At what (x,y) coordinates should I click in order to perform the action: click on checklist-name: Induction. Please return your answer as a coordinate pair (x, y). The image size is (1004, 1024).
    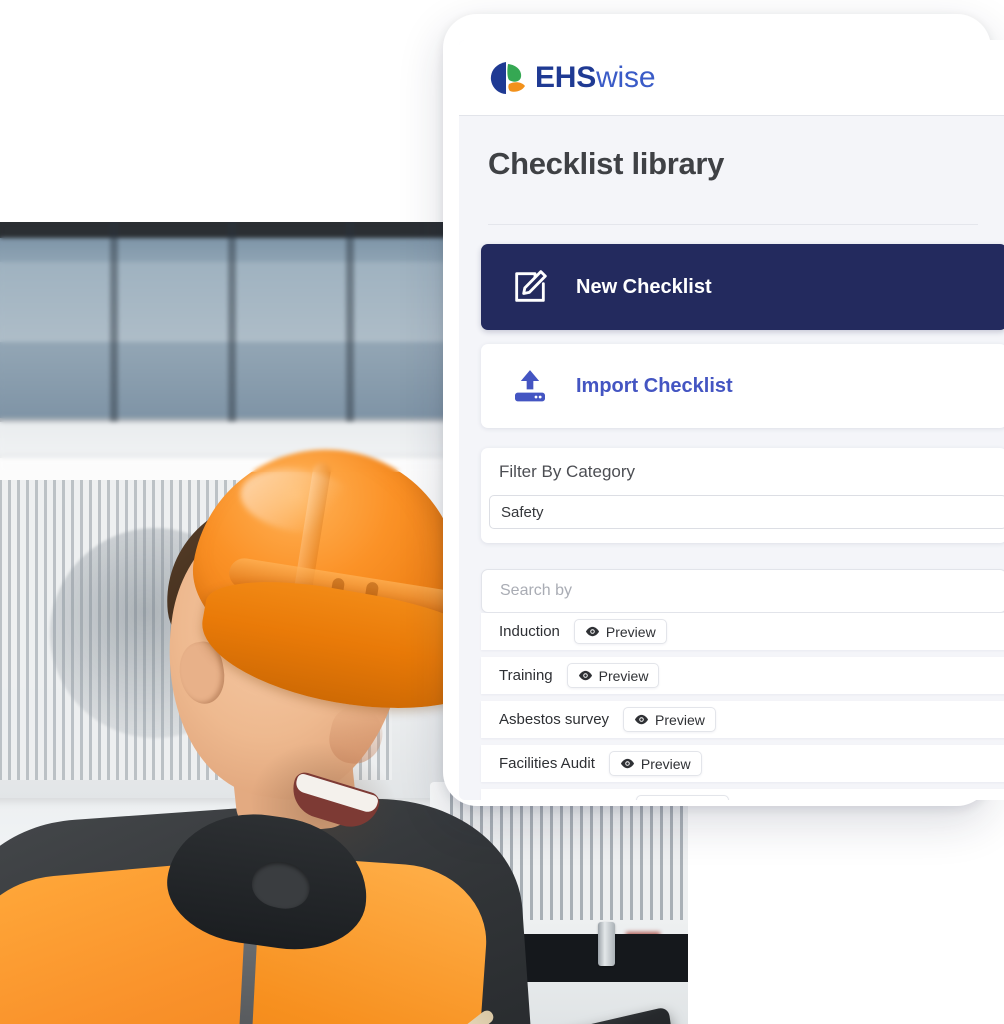
    Looking at the image, I should click on (529, 631).